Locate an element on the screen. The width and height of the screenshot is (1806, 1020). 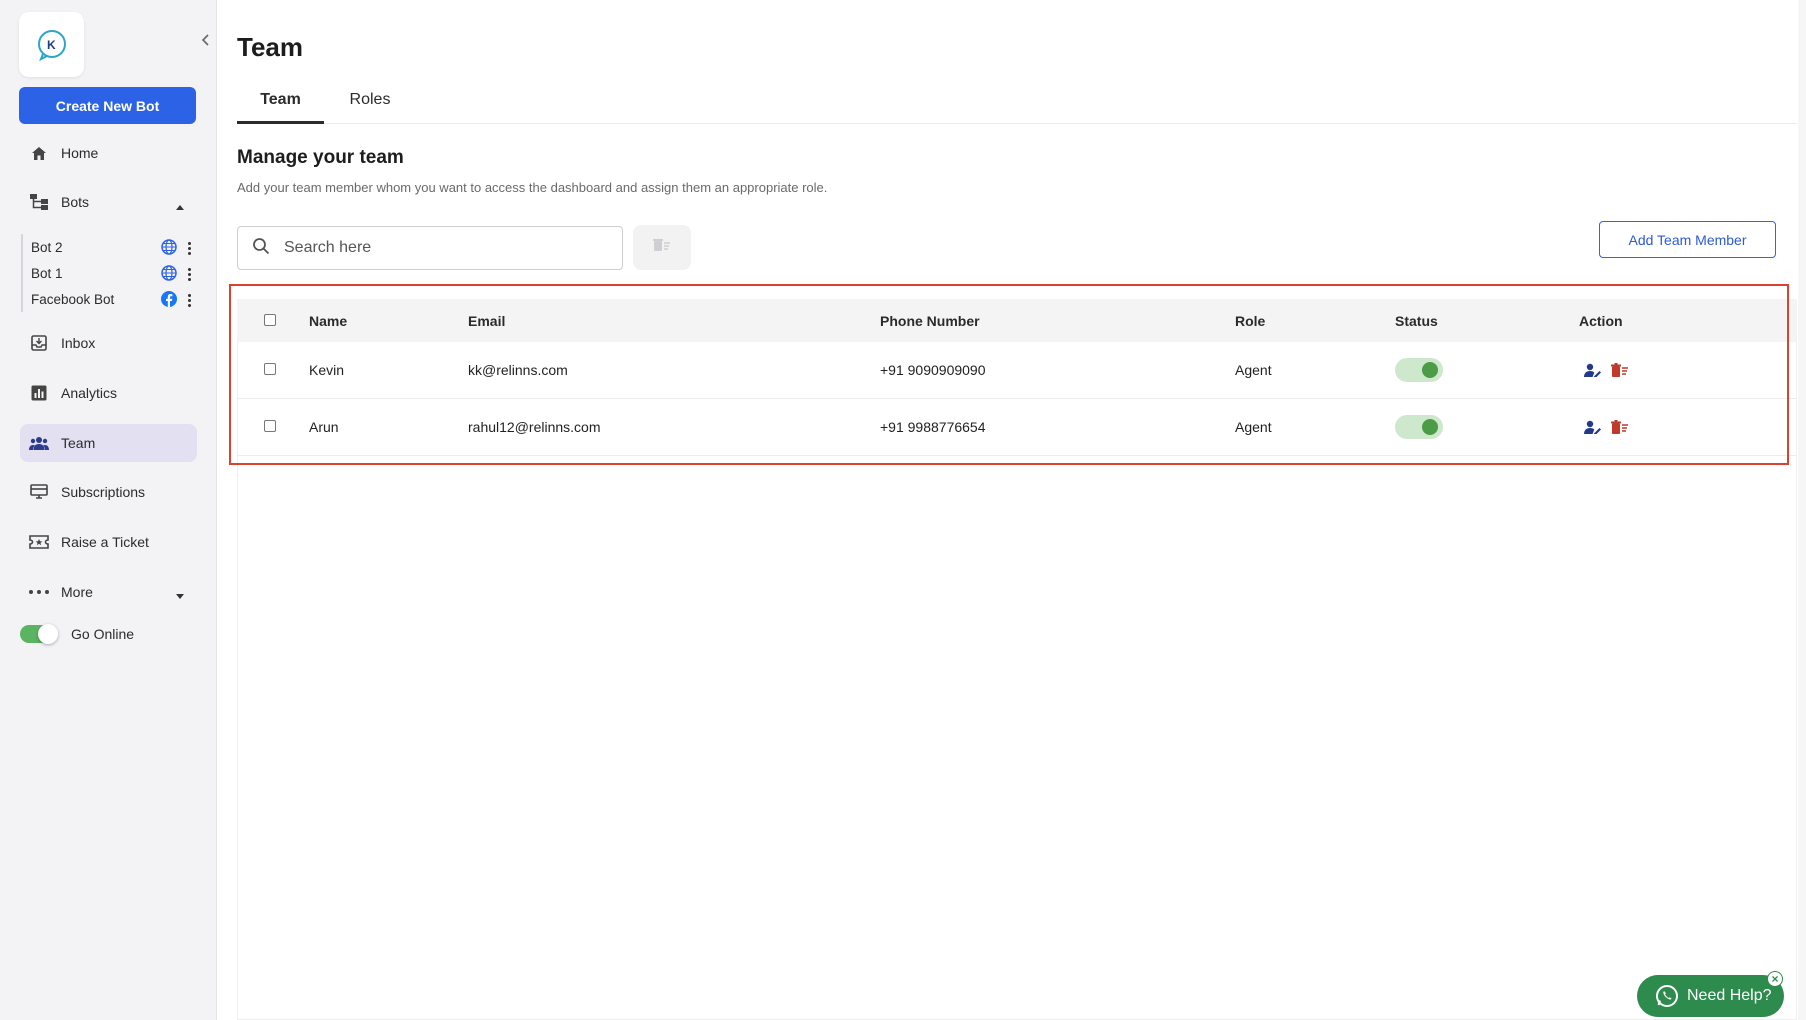
facebook-icon is located at coordinates (169, 300).